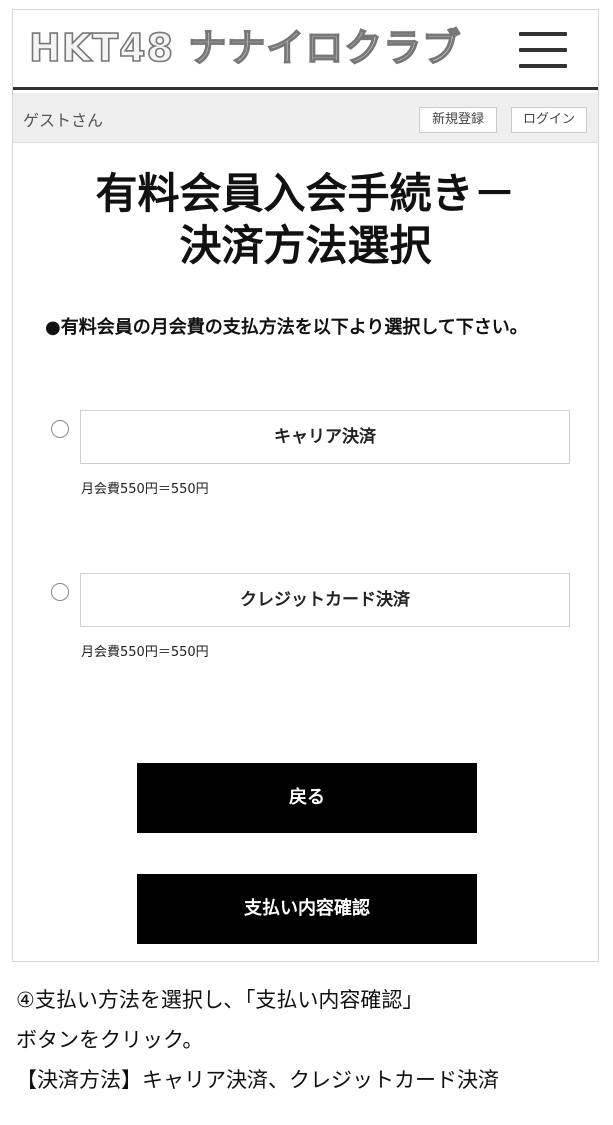 This screenshot has height=1125, width=613. I want to click on fee-credit-card-payment: 月会費550円＝550円, so click(145, 652).